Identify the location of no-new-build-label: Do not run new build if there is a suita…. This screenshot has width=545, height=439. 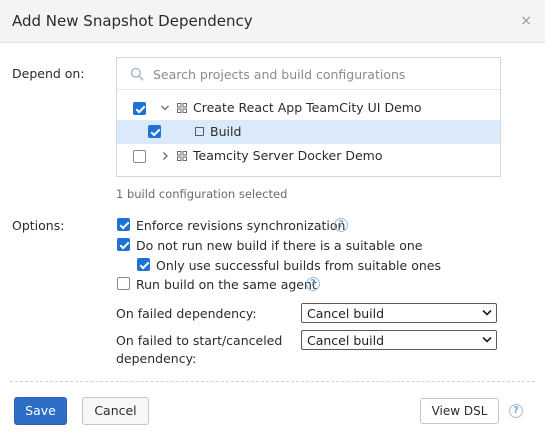
(279, 245).